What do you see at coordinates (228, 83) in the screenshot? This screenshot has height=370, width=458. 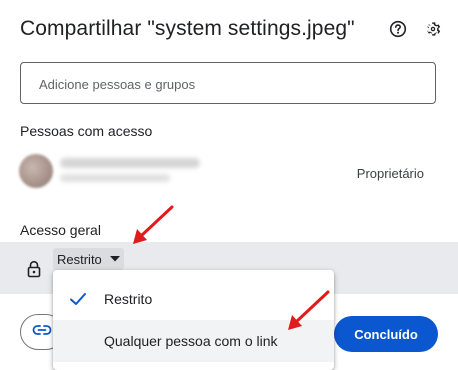 I see `add-people-input: Adicione pessoas e grupos` at bounding box center [228, 83].